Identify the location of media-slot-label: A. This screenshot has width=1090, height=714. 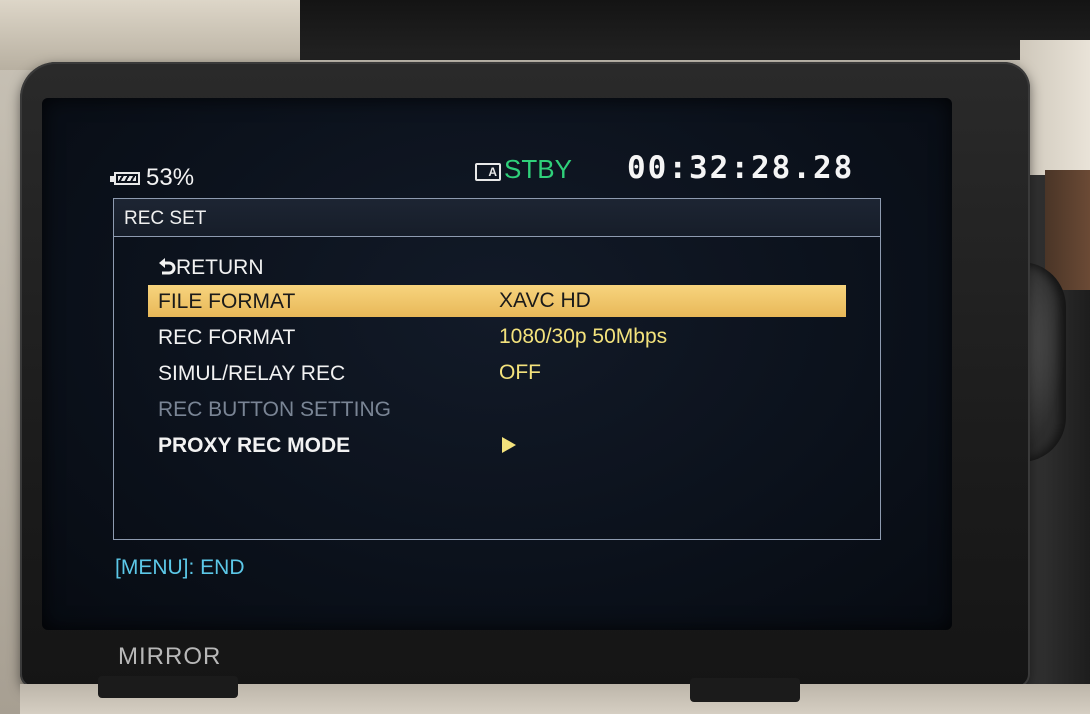
(492, 172).